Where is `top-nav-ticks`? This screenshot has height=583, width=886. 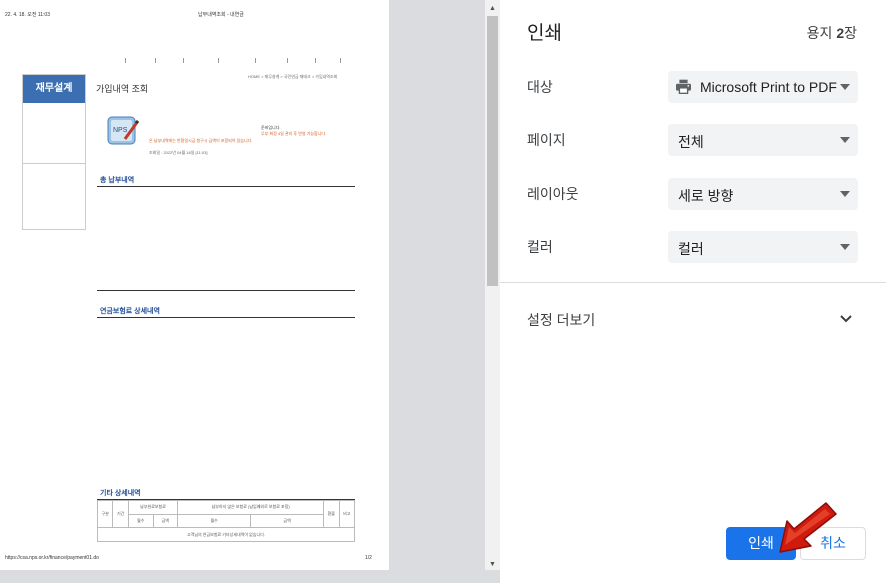 top-nav-ticks is located at coordinates (235, 61).